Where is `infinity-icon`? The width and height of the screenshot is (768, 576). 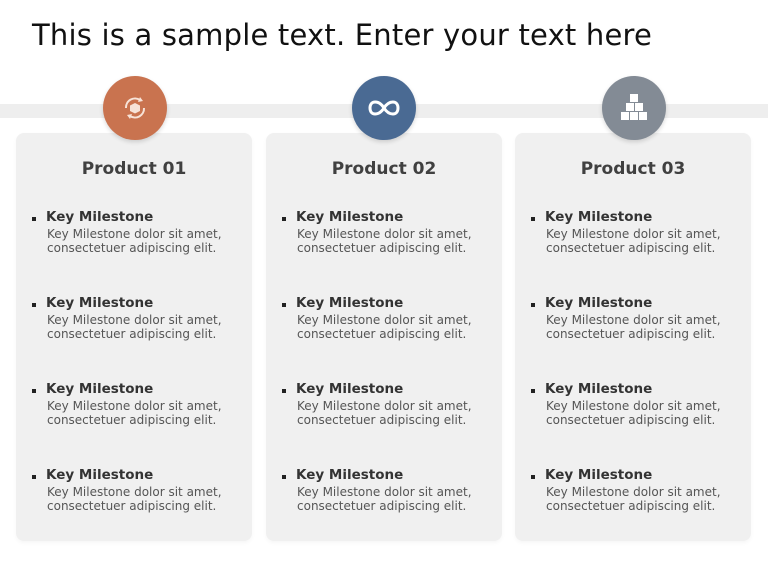
infinity-icon is located at coordinates (384, 108).